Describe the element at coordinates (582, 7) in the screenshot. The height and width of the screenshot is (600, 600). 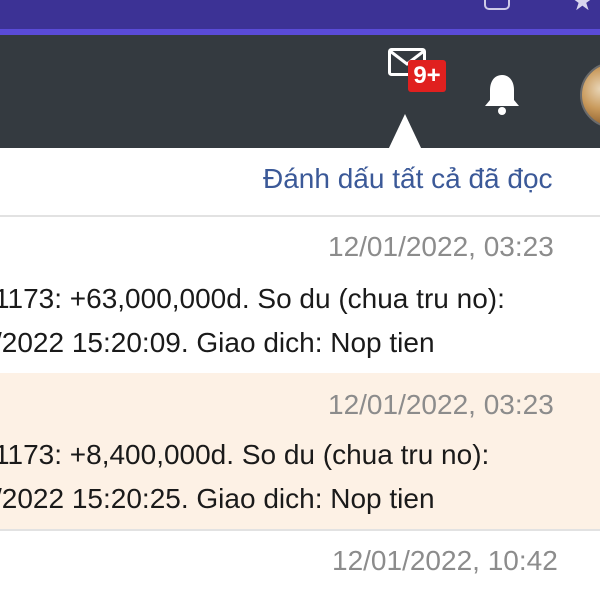
I see `bookmark-star-icon: ★` at that location.